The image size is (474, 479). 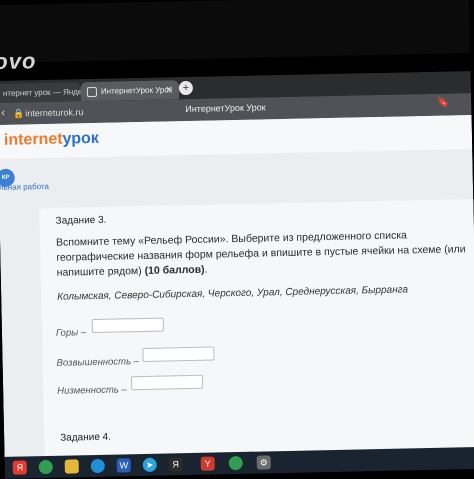 What do you see at coordinates (167, 382) in the screenshot?
I see `answer-input-lowlands` at bounding box center [167, 382].